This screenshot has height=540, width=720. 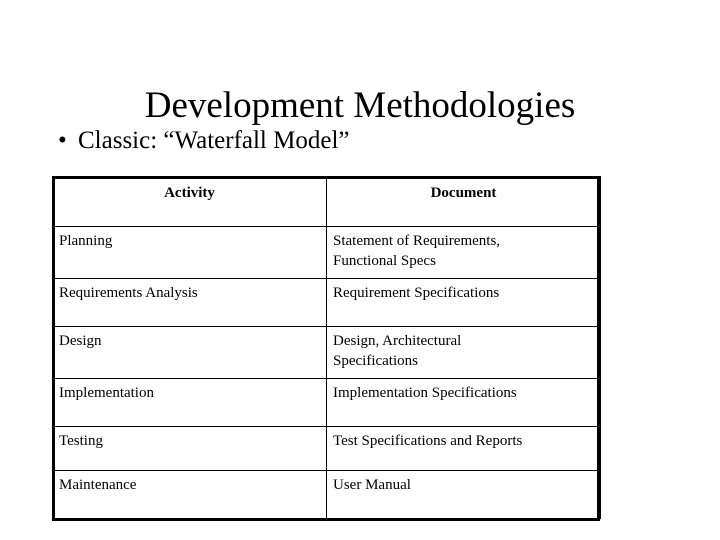 What do you see at coordinates (189, 352) in the screenshot?
I see `cell-activity: Design` at bounding box center [189, 352].